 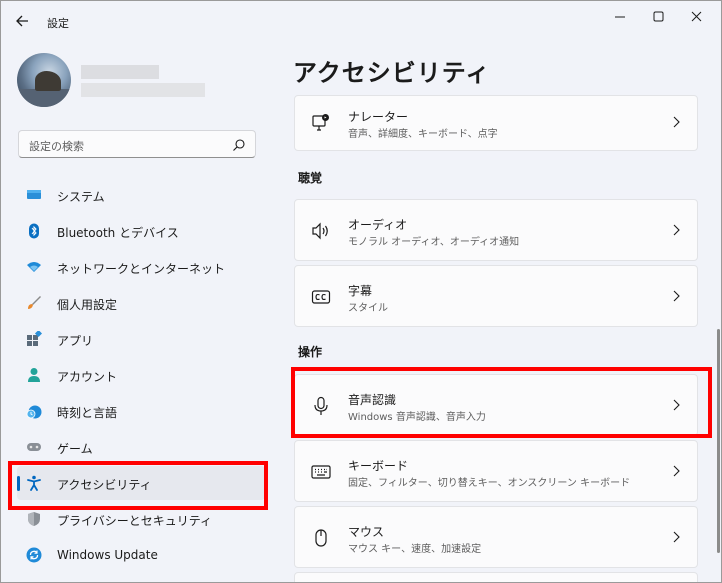 I want to click on sidebar-item-accounts: アカウント, so click(x=141, y=375).